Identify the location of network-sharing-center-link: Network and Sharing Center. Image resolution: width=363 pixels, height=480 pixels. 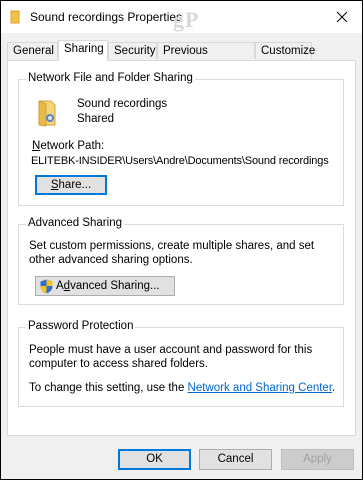
(260, 388).